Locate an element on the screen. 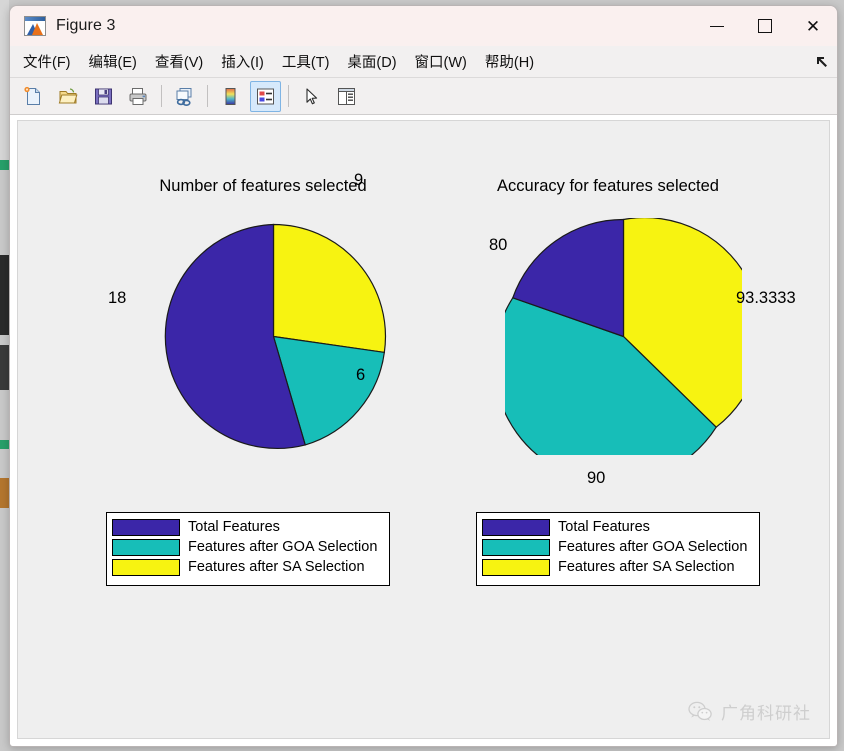 The image size is (844, 751). dock-arrow-icon is located at coordinates (822, 61).